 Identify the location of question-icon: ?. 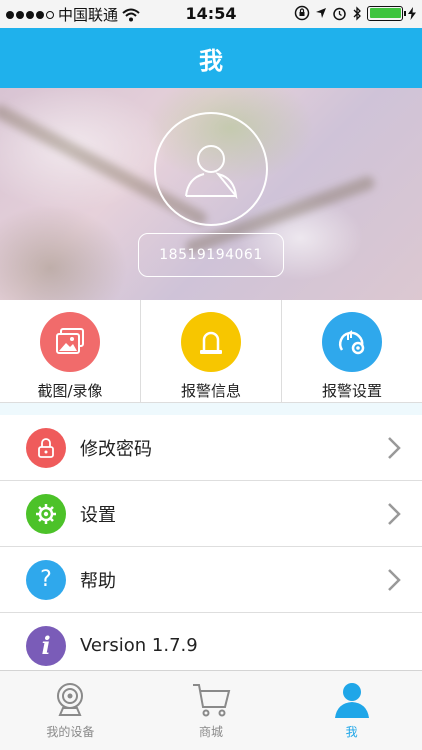
(46, 579).